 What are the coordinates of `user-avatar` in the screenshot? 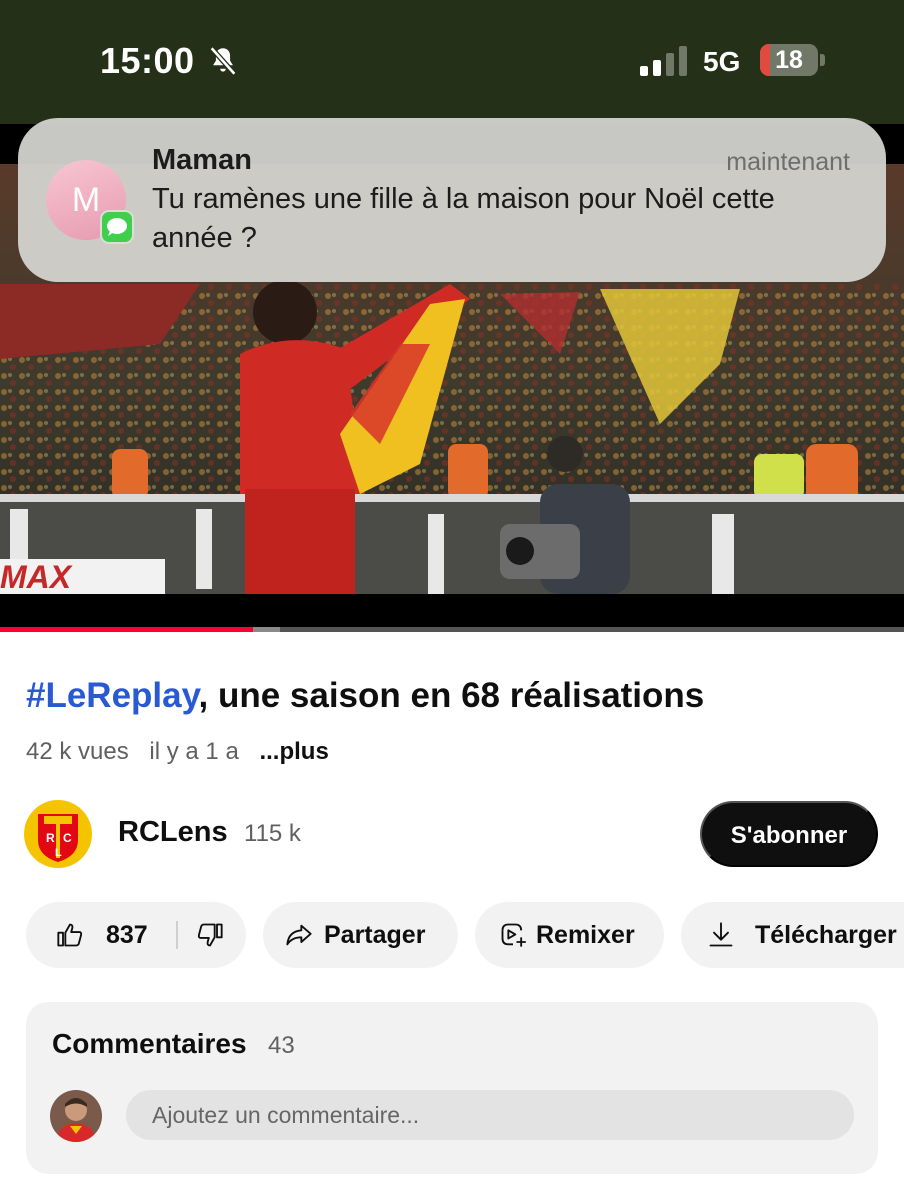 It's located at (76, 1116).